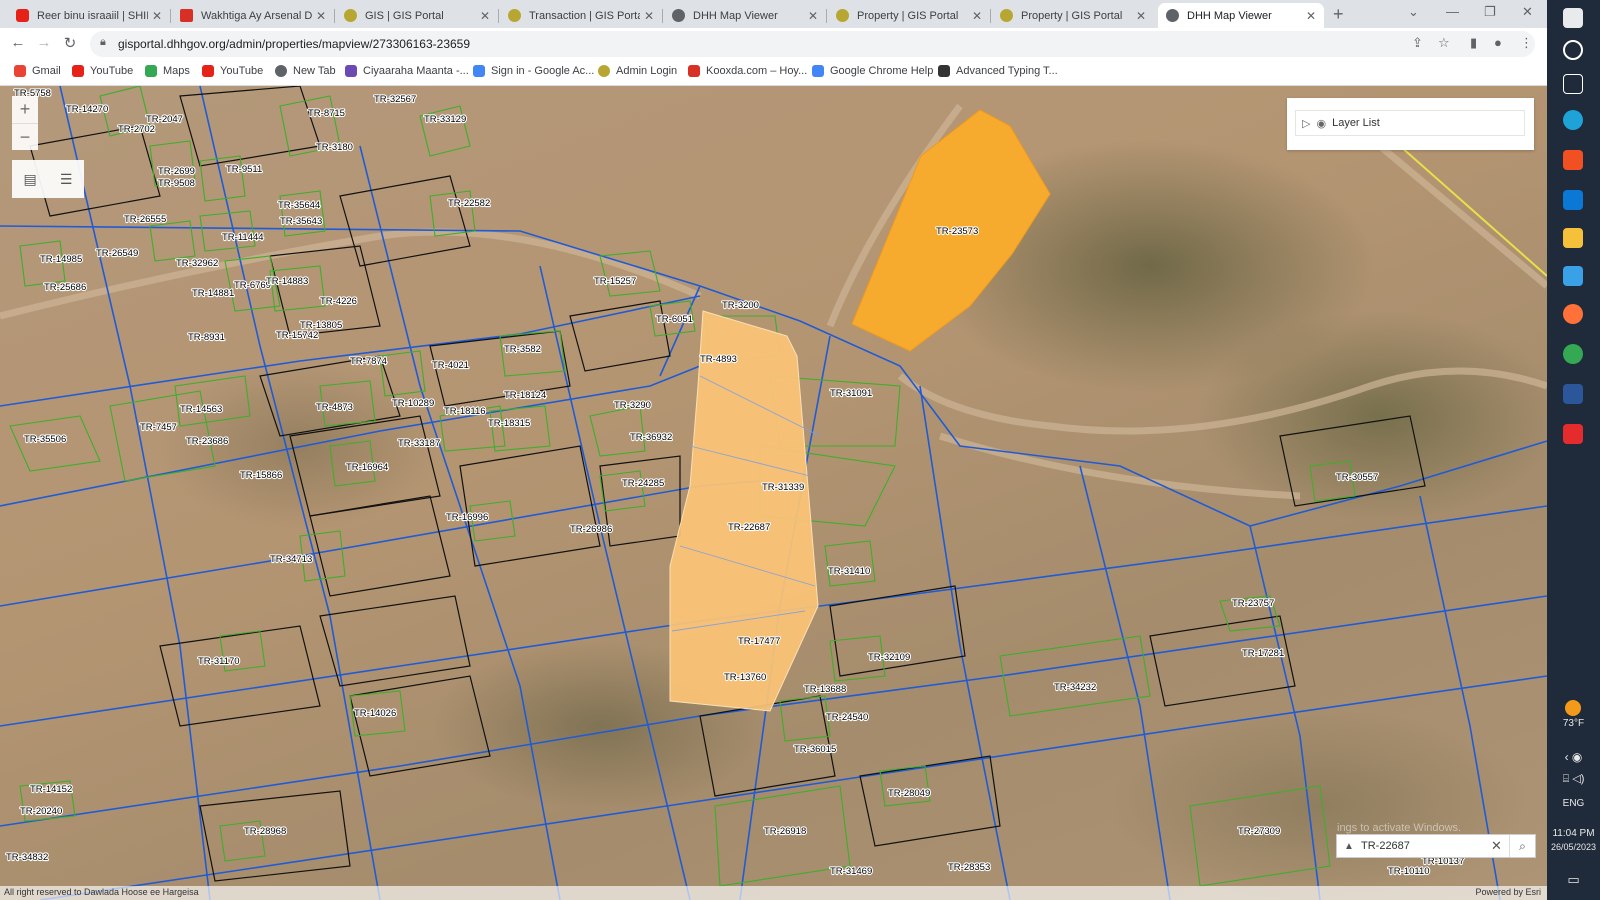 The image size is (1600, 900). What do you see at coordinates (1573, 394) in the screenshot?
I see `word-icon` at bounding box center [1573, 394].